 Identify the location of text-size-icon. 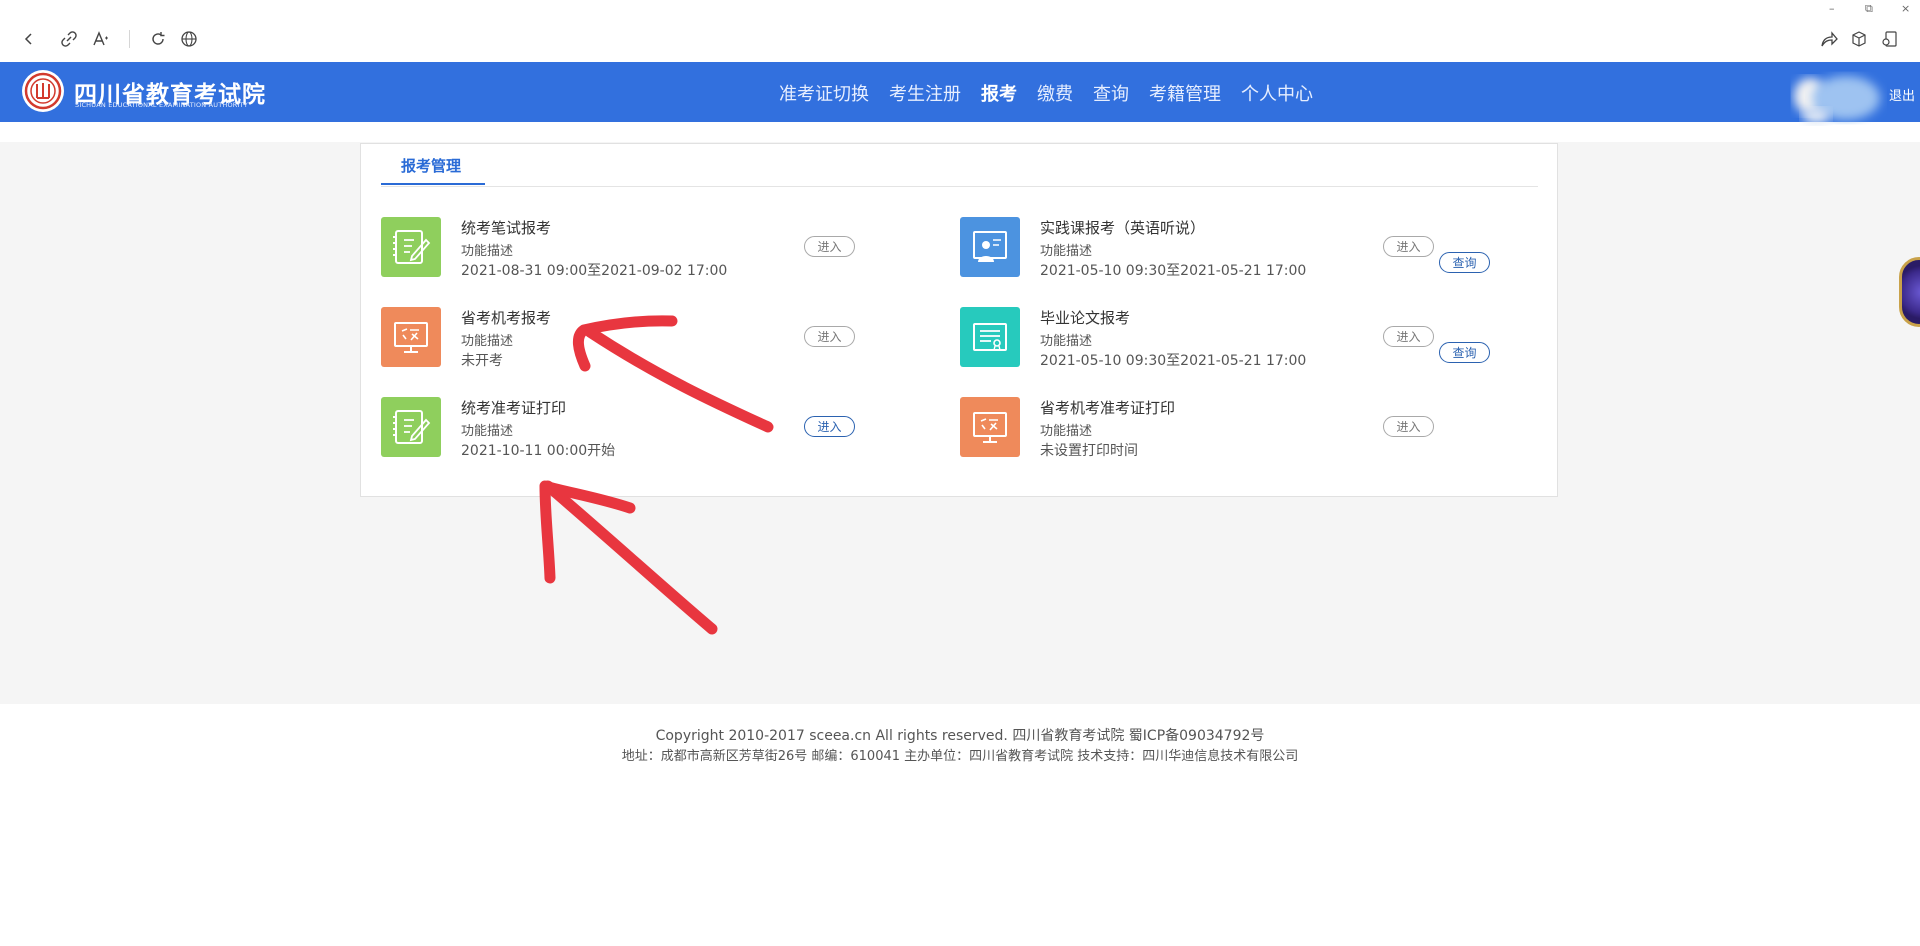
(102, 39).